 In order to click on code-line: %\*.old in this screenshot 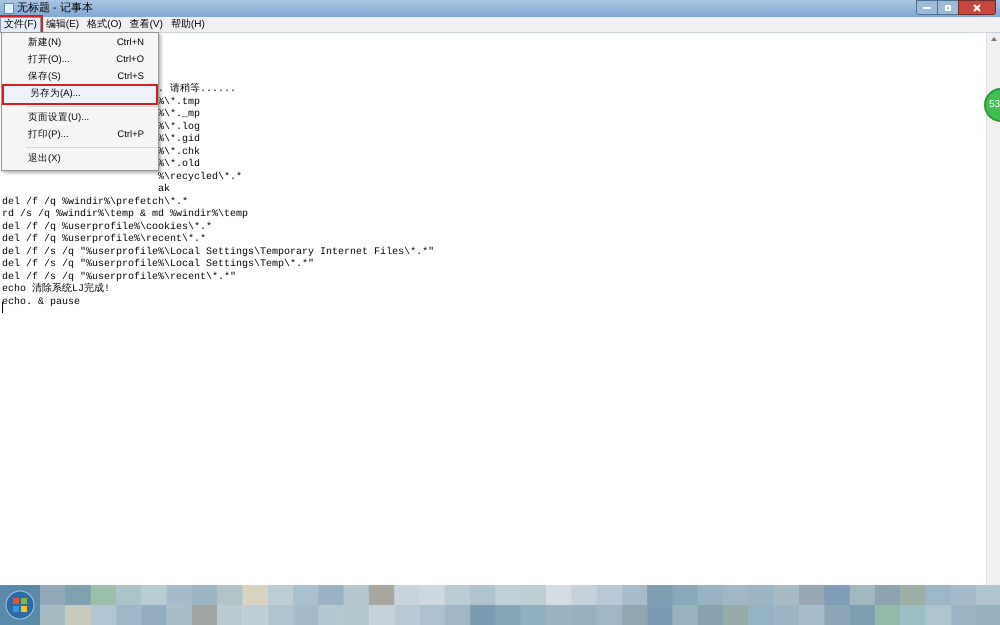, I will do `click(179, 164)`.